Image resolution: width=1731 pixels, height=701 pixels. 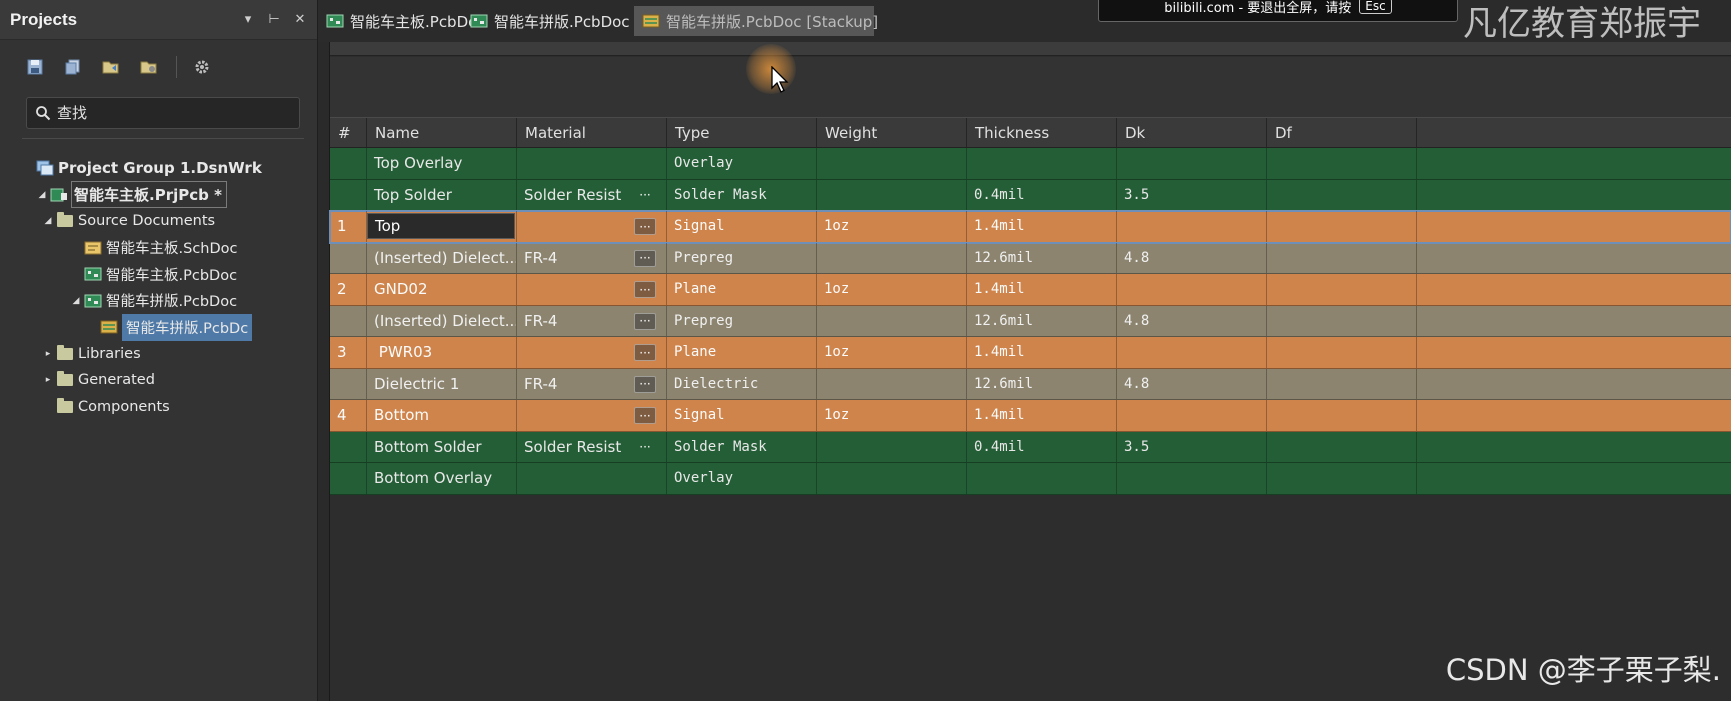 I want to click on gear-icon, so click(x=202, y=67).